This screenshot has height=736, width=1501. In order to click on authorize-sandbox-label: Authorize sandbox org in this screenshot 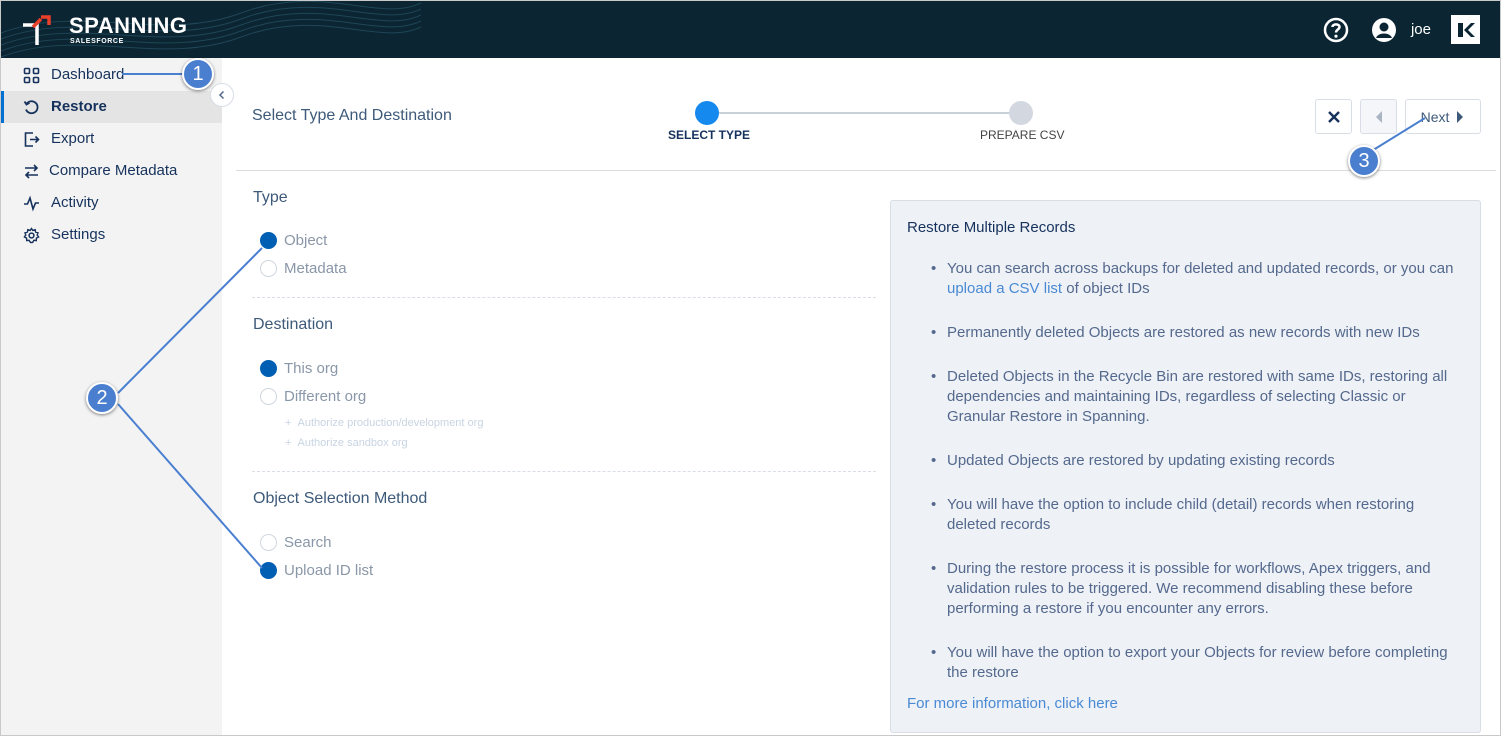, I will do `click(352, 443)`.